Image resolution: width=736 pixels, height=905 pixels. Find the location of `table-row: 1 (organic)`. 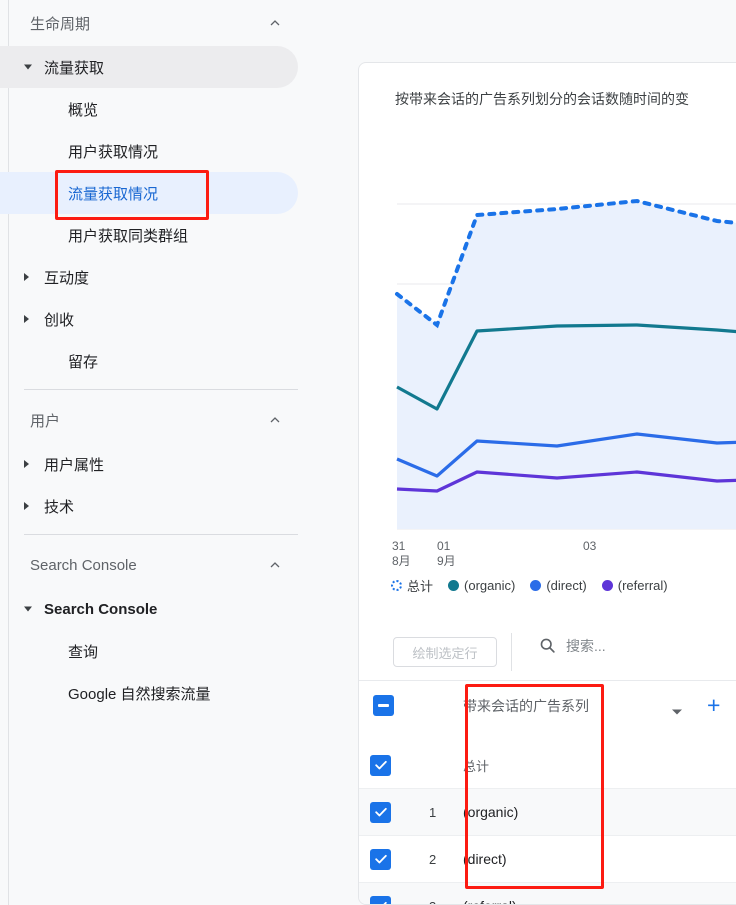

table-row: 1 (organic) is located at coordinates (547, 812).